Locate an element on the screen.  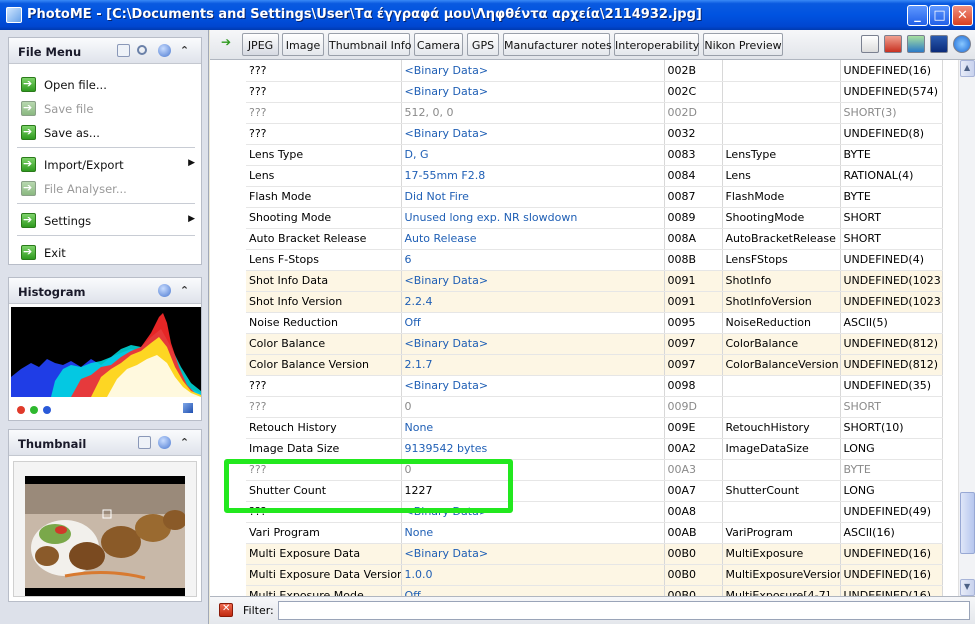
cell-tagname: ColorBalanceVersion is located at coordinates (781, 365).